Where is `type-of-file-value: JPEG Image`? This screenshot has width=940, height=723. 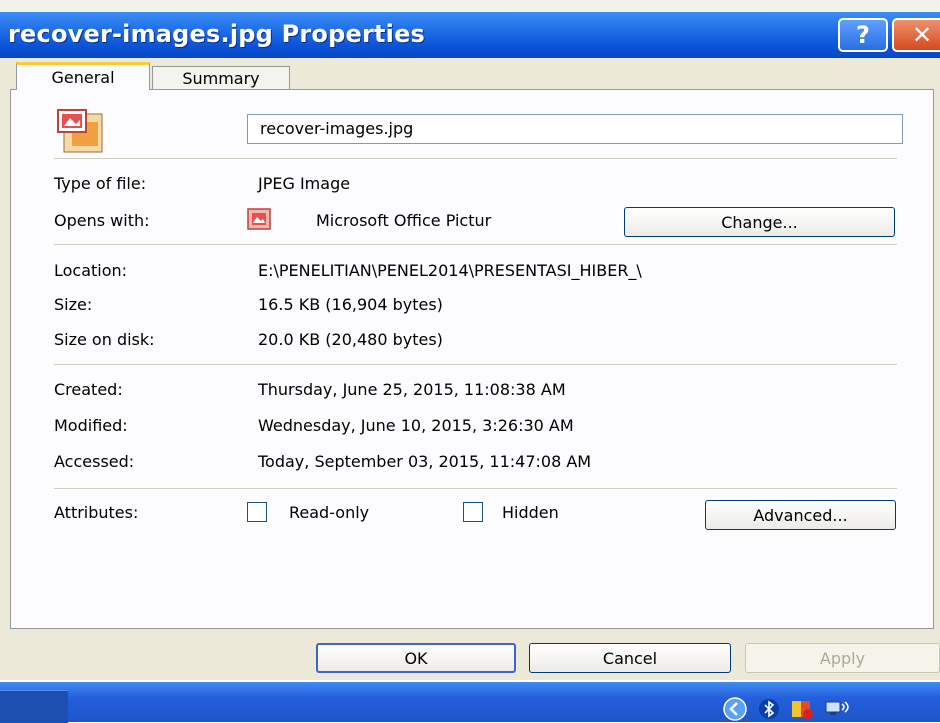
type-of-file-value: JPEG Image is located at coordinates (304, 183).